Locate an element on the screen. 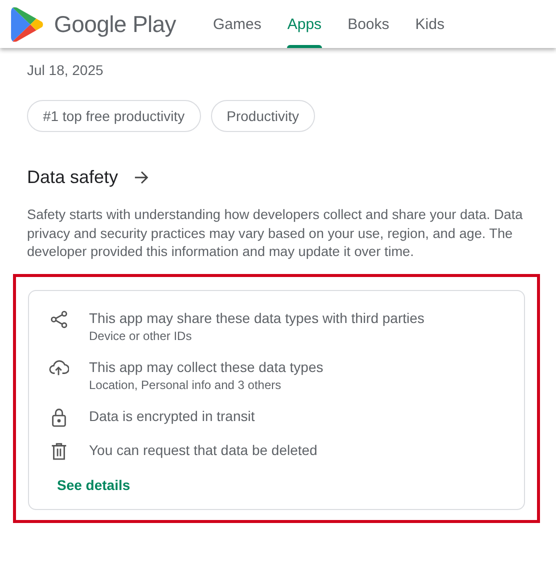 This screenshot has width=556, height=579. brand-name: Google Play is located at coordinates (115, 24).